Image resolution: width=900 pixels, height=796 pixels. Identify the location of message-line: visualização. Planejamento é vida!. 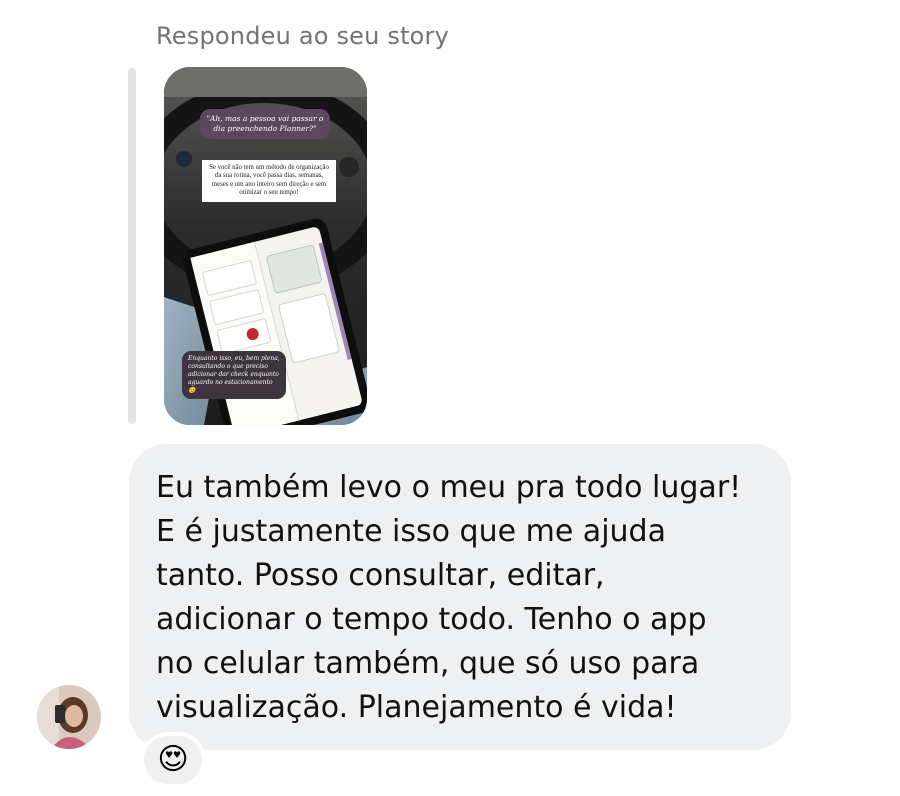
(416, 707).